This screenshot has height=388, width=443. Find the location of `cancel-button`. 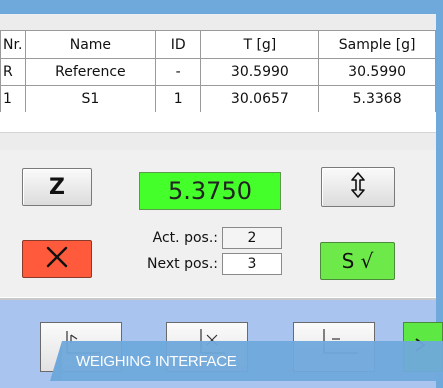

cancel-button is located at coordinates (57, 259).